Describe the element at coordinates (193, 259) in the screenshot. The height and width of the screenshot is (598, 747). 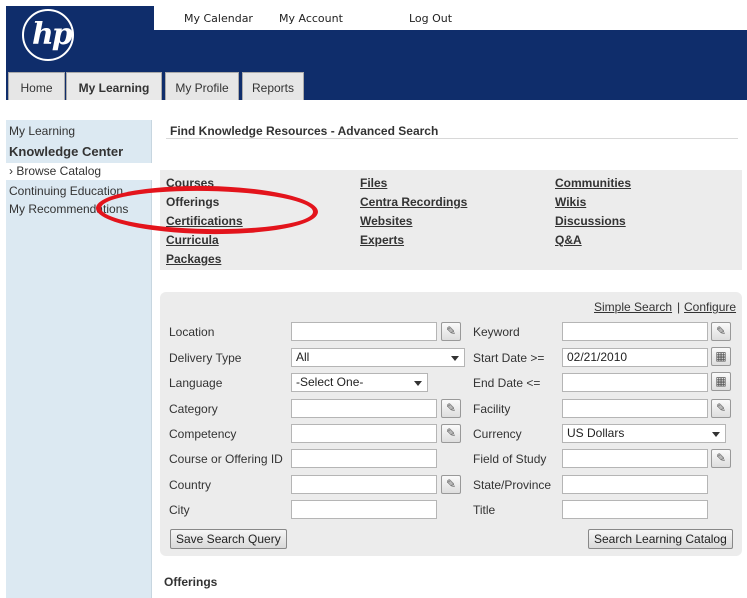
I see `resource-packages-link: Packages` at that location.